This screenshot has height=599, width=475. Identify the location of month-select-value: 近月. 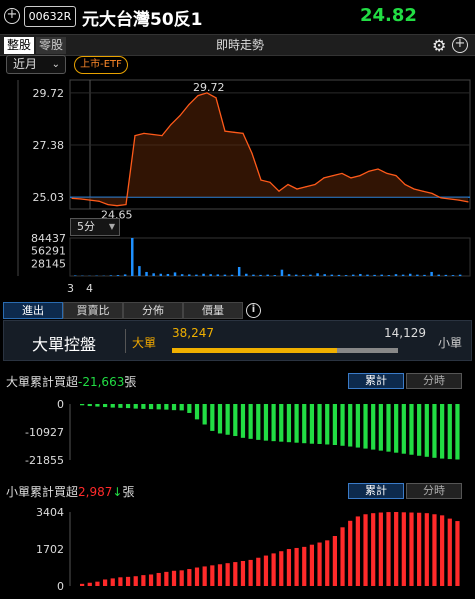
(25, 64).